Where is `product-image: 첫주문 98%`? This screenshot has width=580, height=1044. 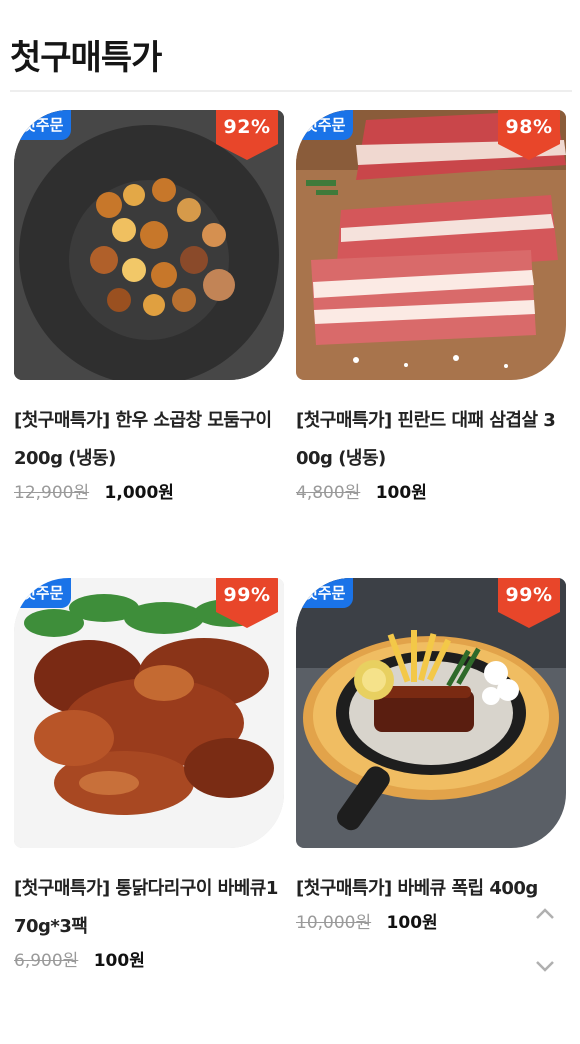 product-image: 첫주문 98% is located at coordinates (431, 245).